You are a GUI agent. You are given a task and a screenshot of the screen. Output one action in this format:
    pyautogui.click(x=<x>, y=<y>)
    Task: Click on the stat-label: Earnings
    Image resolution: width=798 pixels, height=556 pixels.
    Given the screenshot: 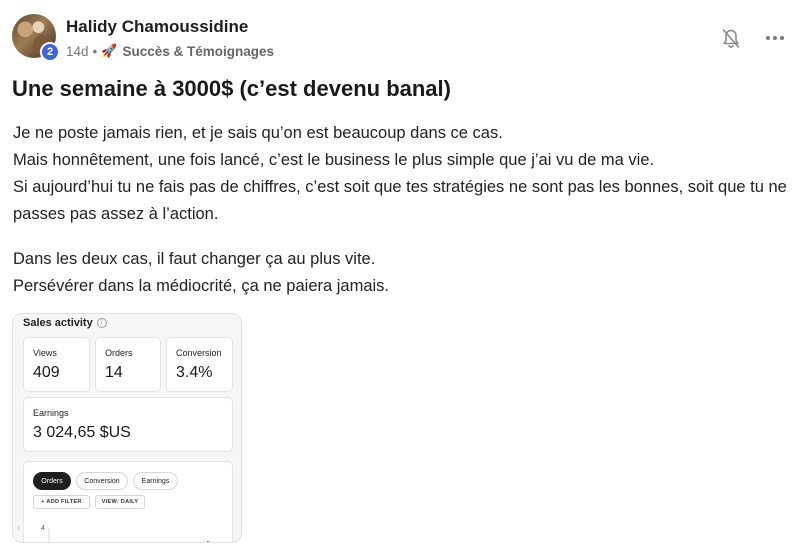 What is the action you would take?
    pyautogui.click(x=51, y=413)
    